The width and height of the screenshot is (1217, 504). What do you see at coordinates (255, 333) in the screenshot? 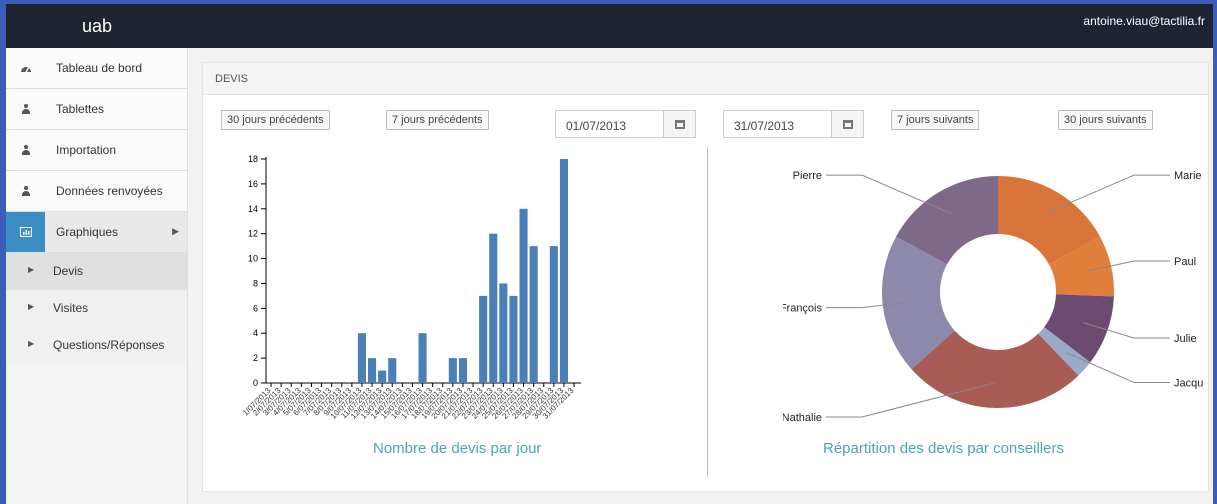
I see `y-tick-label: 4` at bounding box center [255, 333].